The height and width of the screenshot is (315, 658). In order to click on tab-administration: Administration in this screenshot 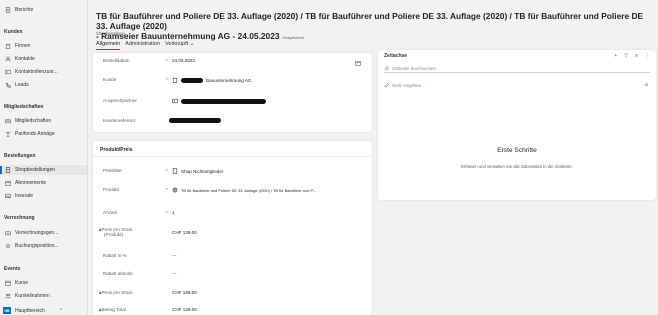, I will do `click(142, 45)`.